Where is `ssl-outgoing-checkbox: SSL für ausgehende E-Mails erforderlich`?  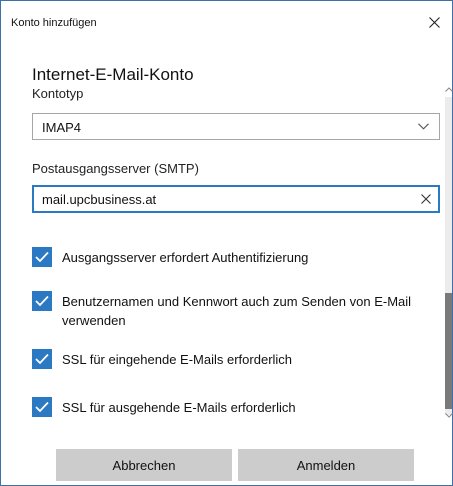 ssl-outgoing-checkbox: SSL für ausgehende E-Mails erforderlich is located at coordinates (232, 408).